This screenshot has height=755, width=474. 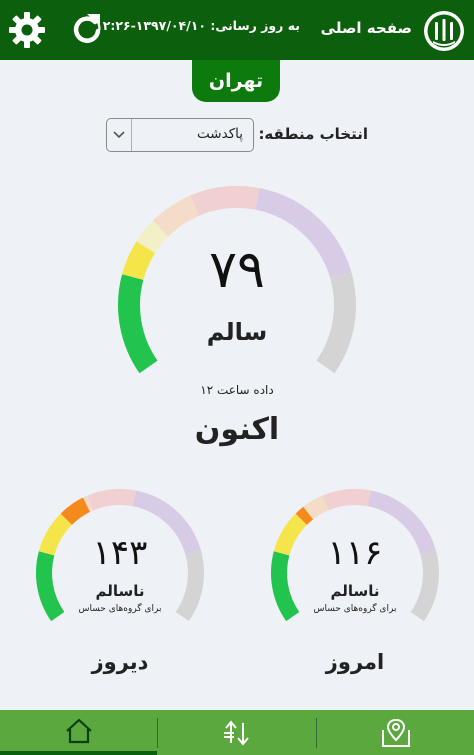 I want to click on region-selected-value: پاکدشت, so click(x=220, y=134).